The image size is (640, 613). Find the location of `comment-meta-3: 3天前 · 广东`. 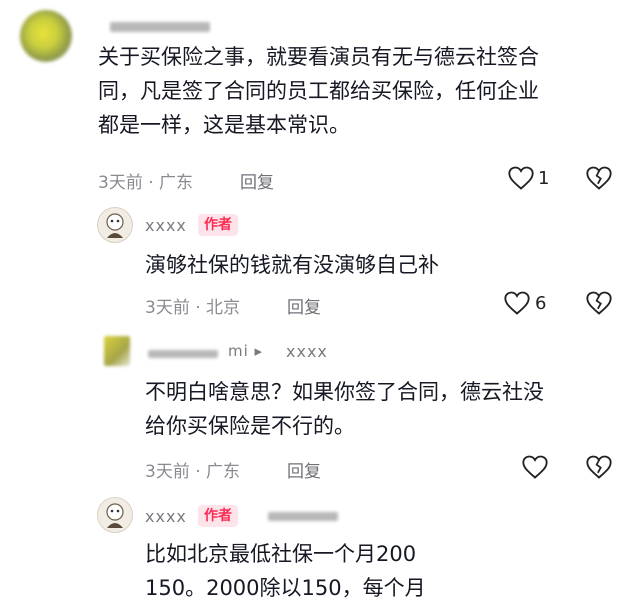

comment-meta-3: 3天前 · 广东 is located at coordinates (193, 472).